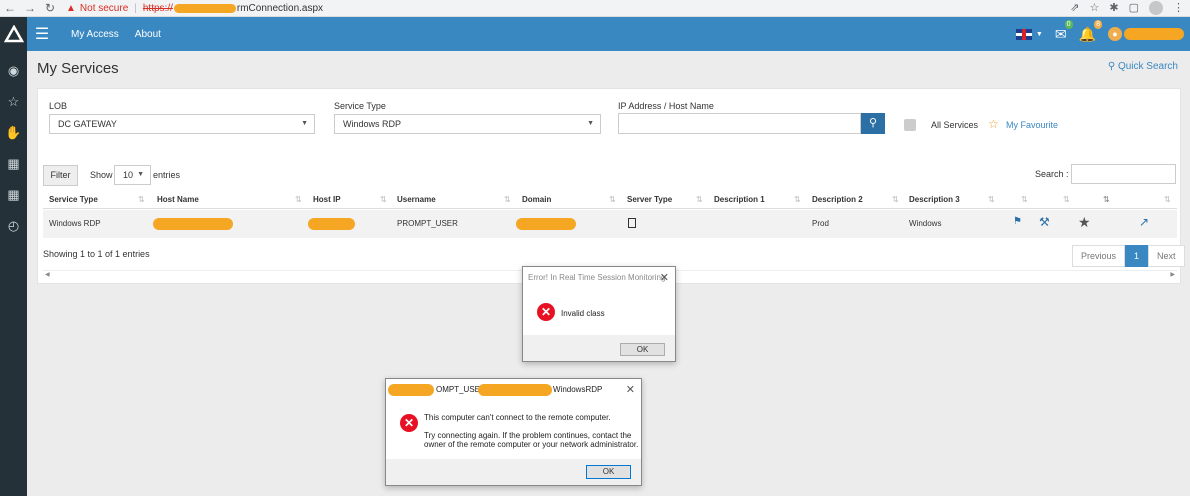 Image resolution: width=1190 pixels, height=496 pixels. I want to click on mail-icon: ✉ 0, so click(1064, 31).